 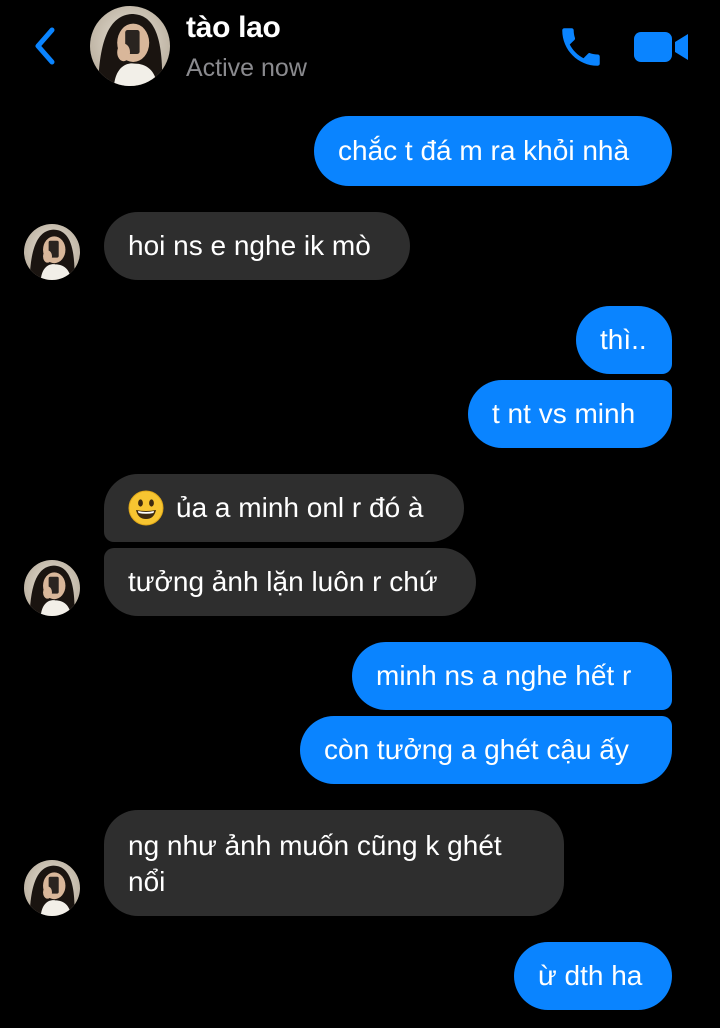 I want to click on message-bubble-incoming: tưởng ảnh lặn luôn r chứ, so click(x=290, y=582).